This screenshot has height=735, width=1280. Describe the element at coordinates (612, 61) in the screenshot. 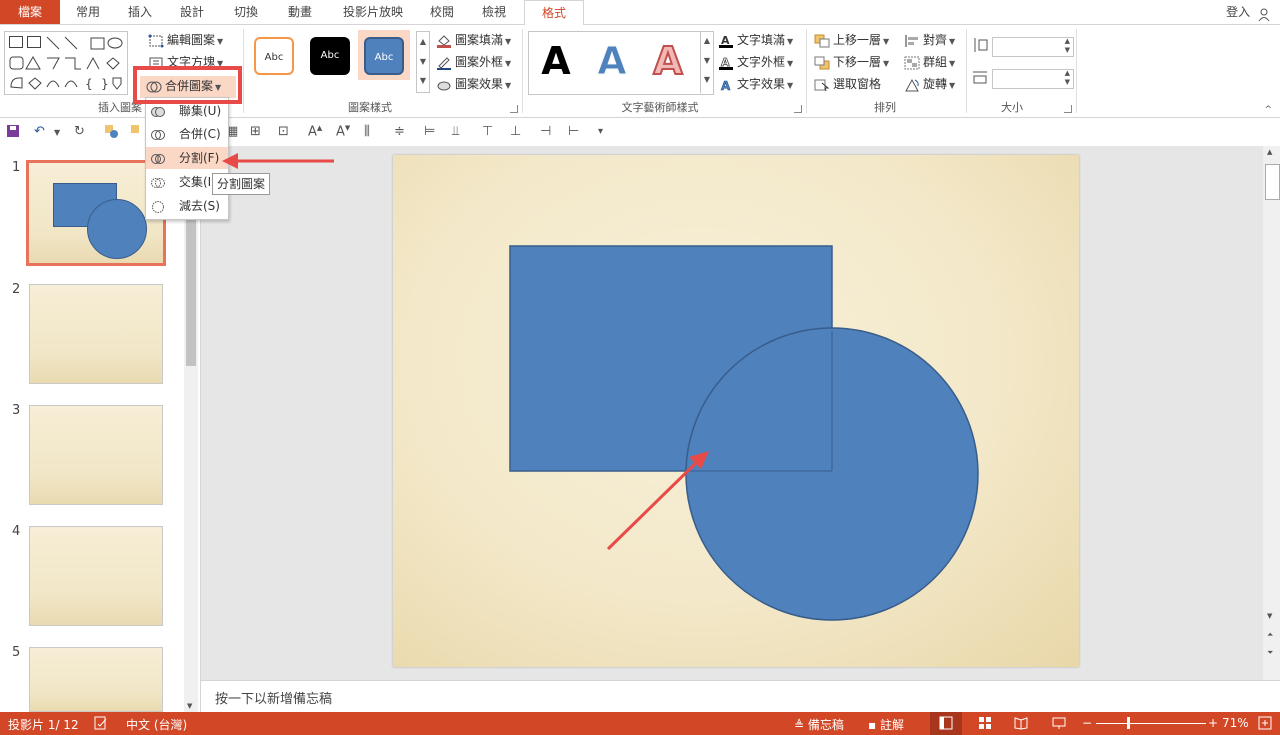

I see `wordart-style-blue: A` at that location.